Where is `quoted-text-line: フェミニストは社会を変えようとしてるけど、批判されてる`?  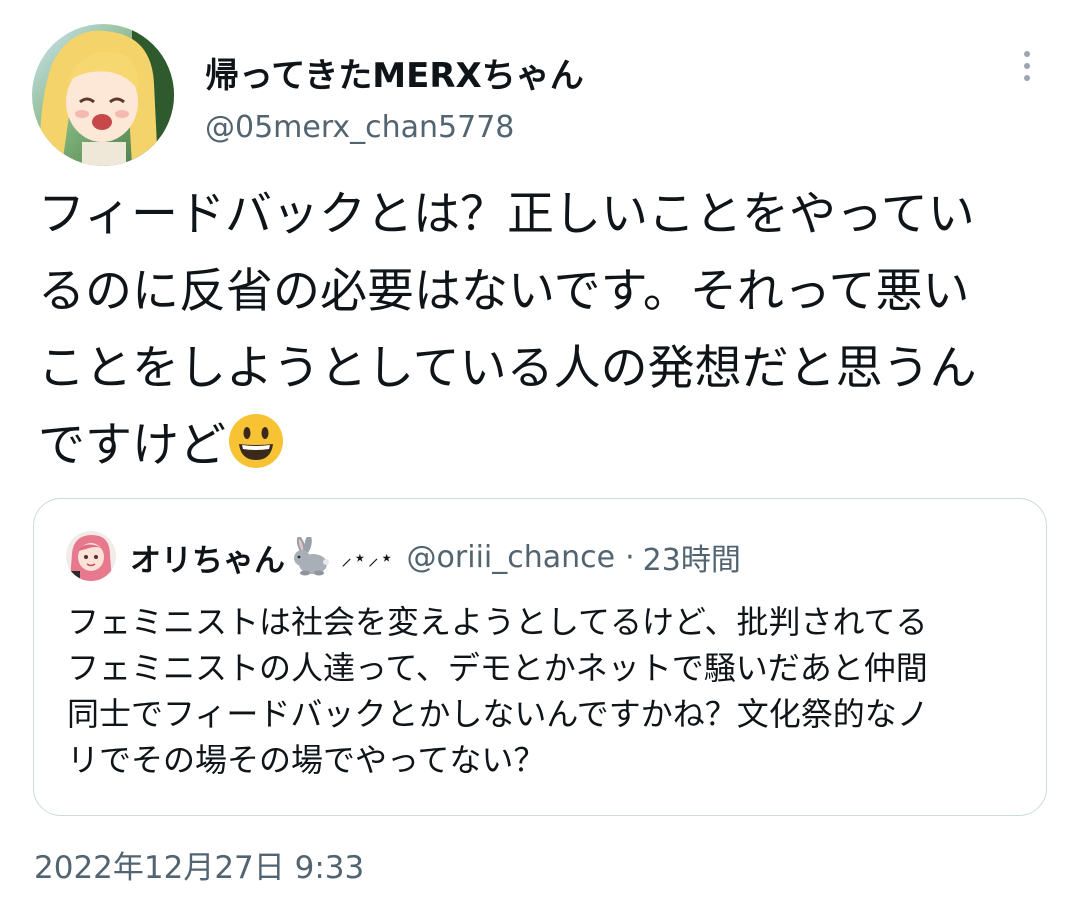
quoted-text-line: フェミニストは社会を変えようとしてるけど、批判されてる is located at coordinates (497, 622).